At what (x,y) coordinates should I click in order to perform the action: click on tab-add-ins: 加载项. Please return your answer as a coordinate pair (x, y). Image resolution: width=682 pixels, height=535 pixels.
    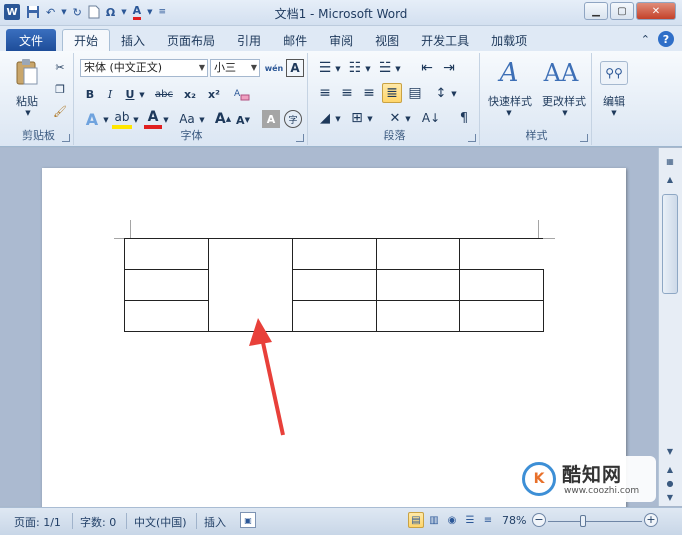
    Looking at the image, I should click on (509, 40).